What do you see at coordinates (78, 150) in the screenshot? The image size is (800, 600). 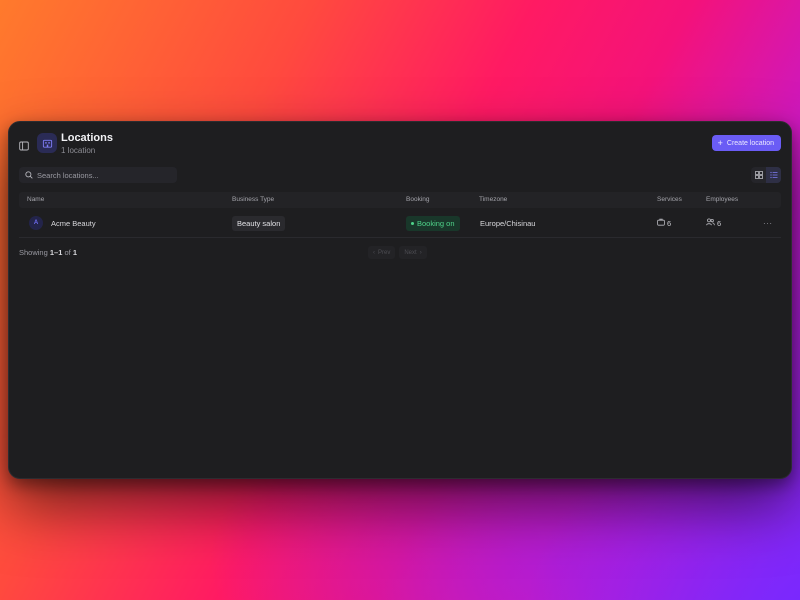 I see `location-count: 1 location` at bounding box center [78, 150].